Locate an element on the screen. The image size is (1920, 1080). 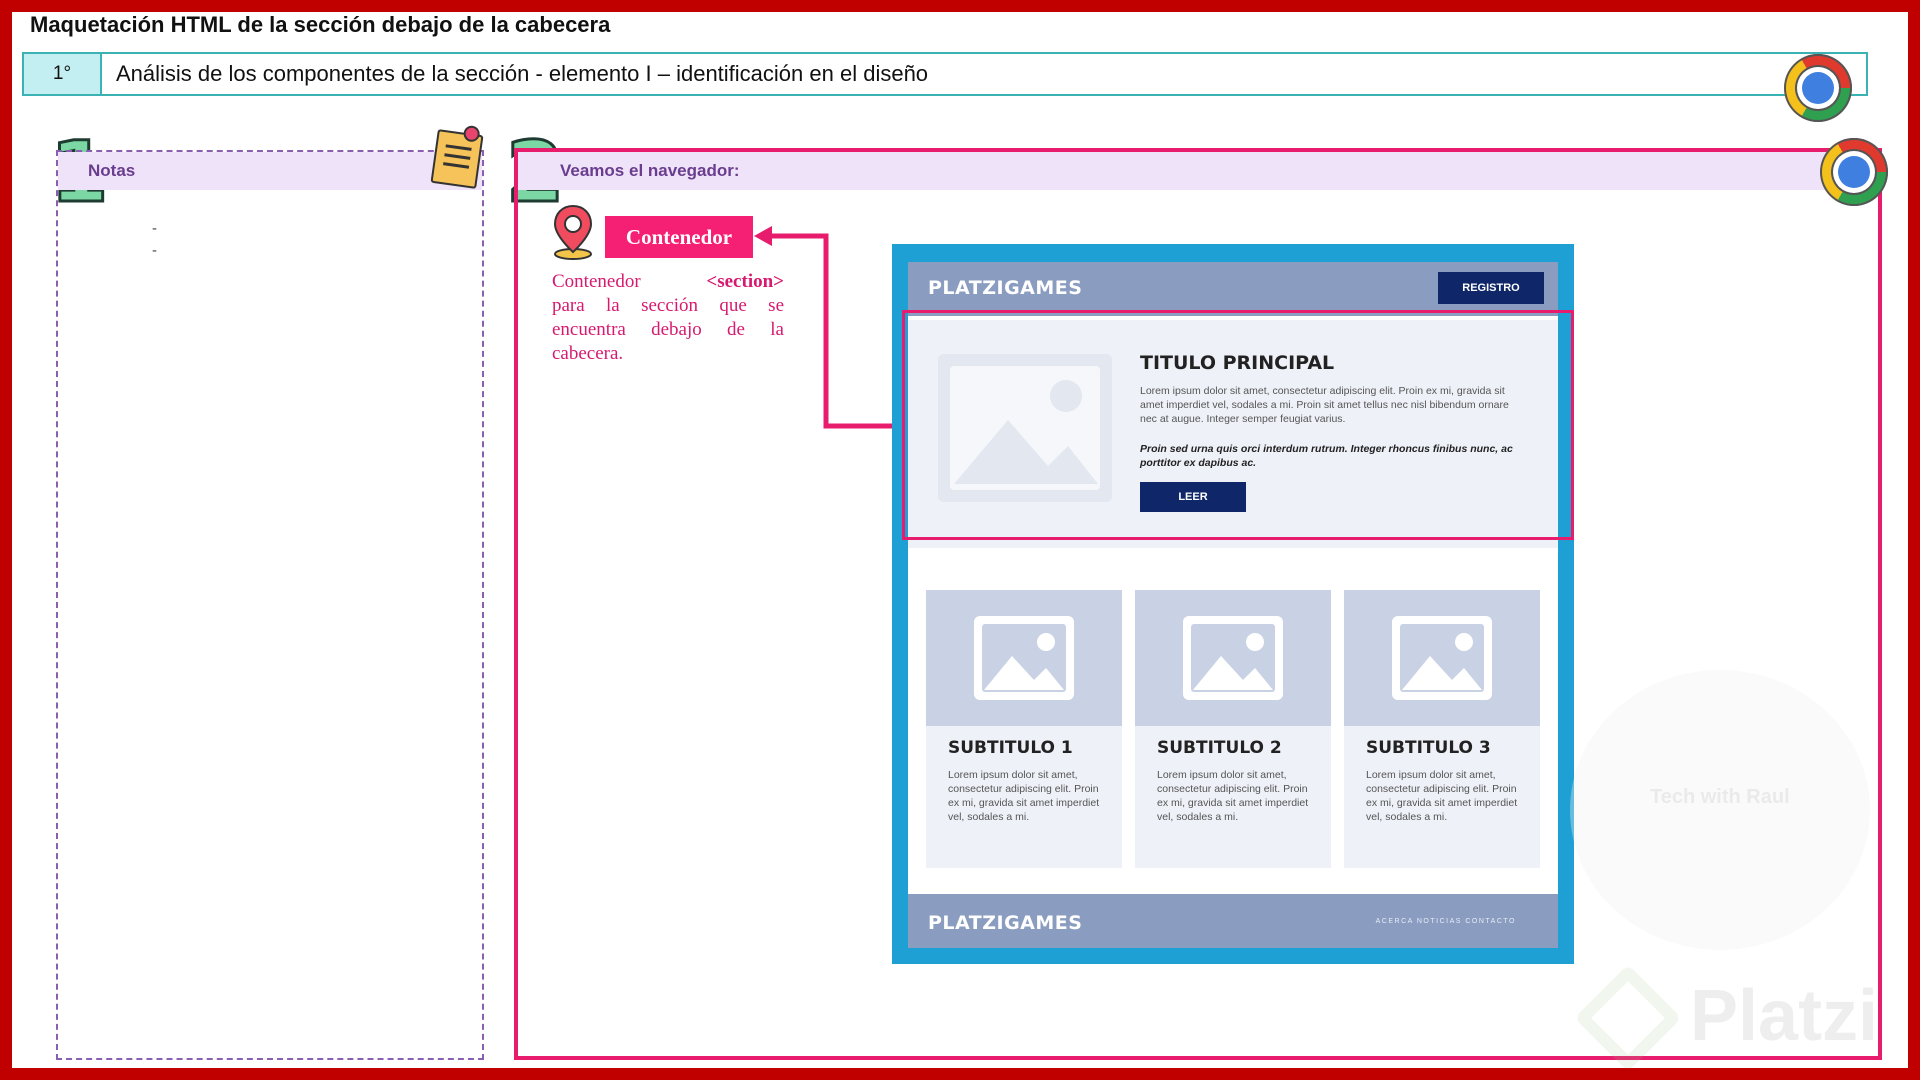
mockup-header: PLATZIGAMES REGISTRO is located at coordinates (1233, 289).